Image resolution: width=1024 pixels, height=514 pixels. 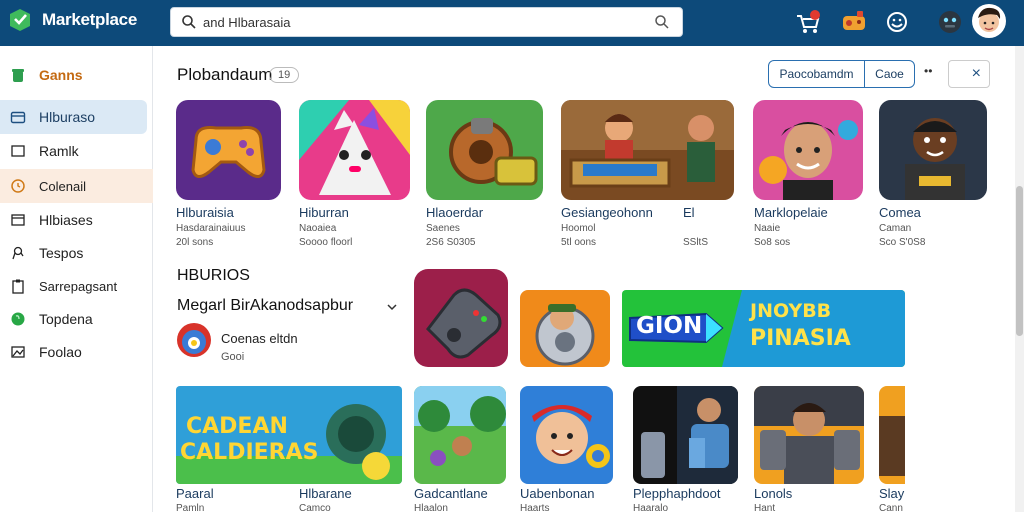 I want to click on featured-item-title: Coenas eltdn, so click(x=259, y=338).